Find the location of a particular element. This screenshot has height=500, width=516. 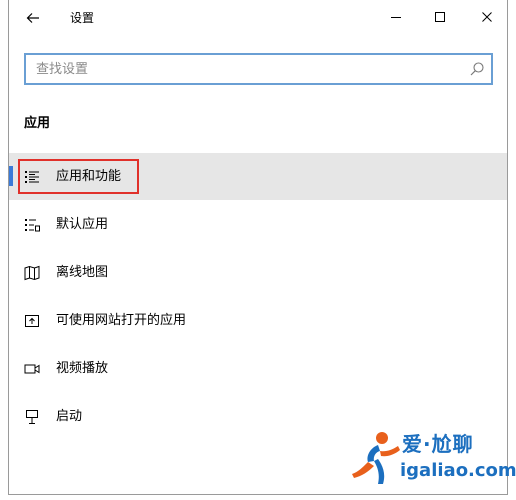

watermark-url: igaliao.com is located at coordinates (458, 470).